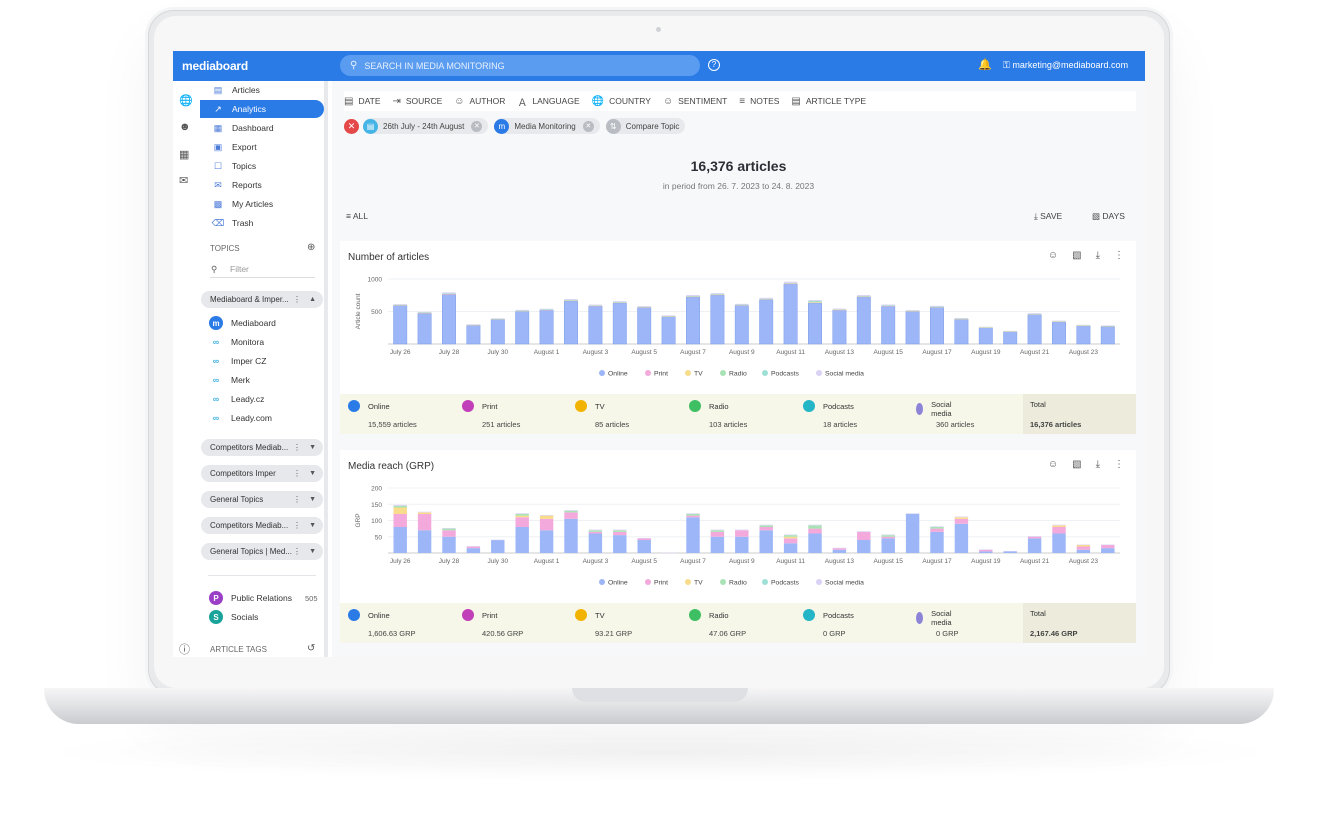 The width and height of the screenshot is (1319, 829). Describe the element at coordinates (621, 101) in the screenshot. I see `filter-country: 🌐 COUNTRY` at that location.